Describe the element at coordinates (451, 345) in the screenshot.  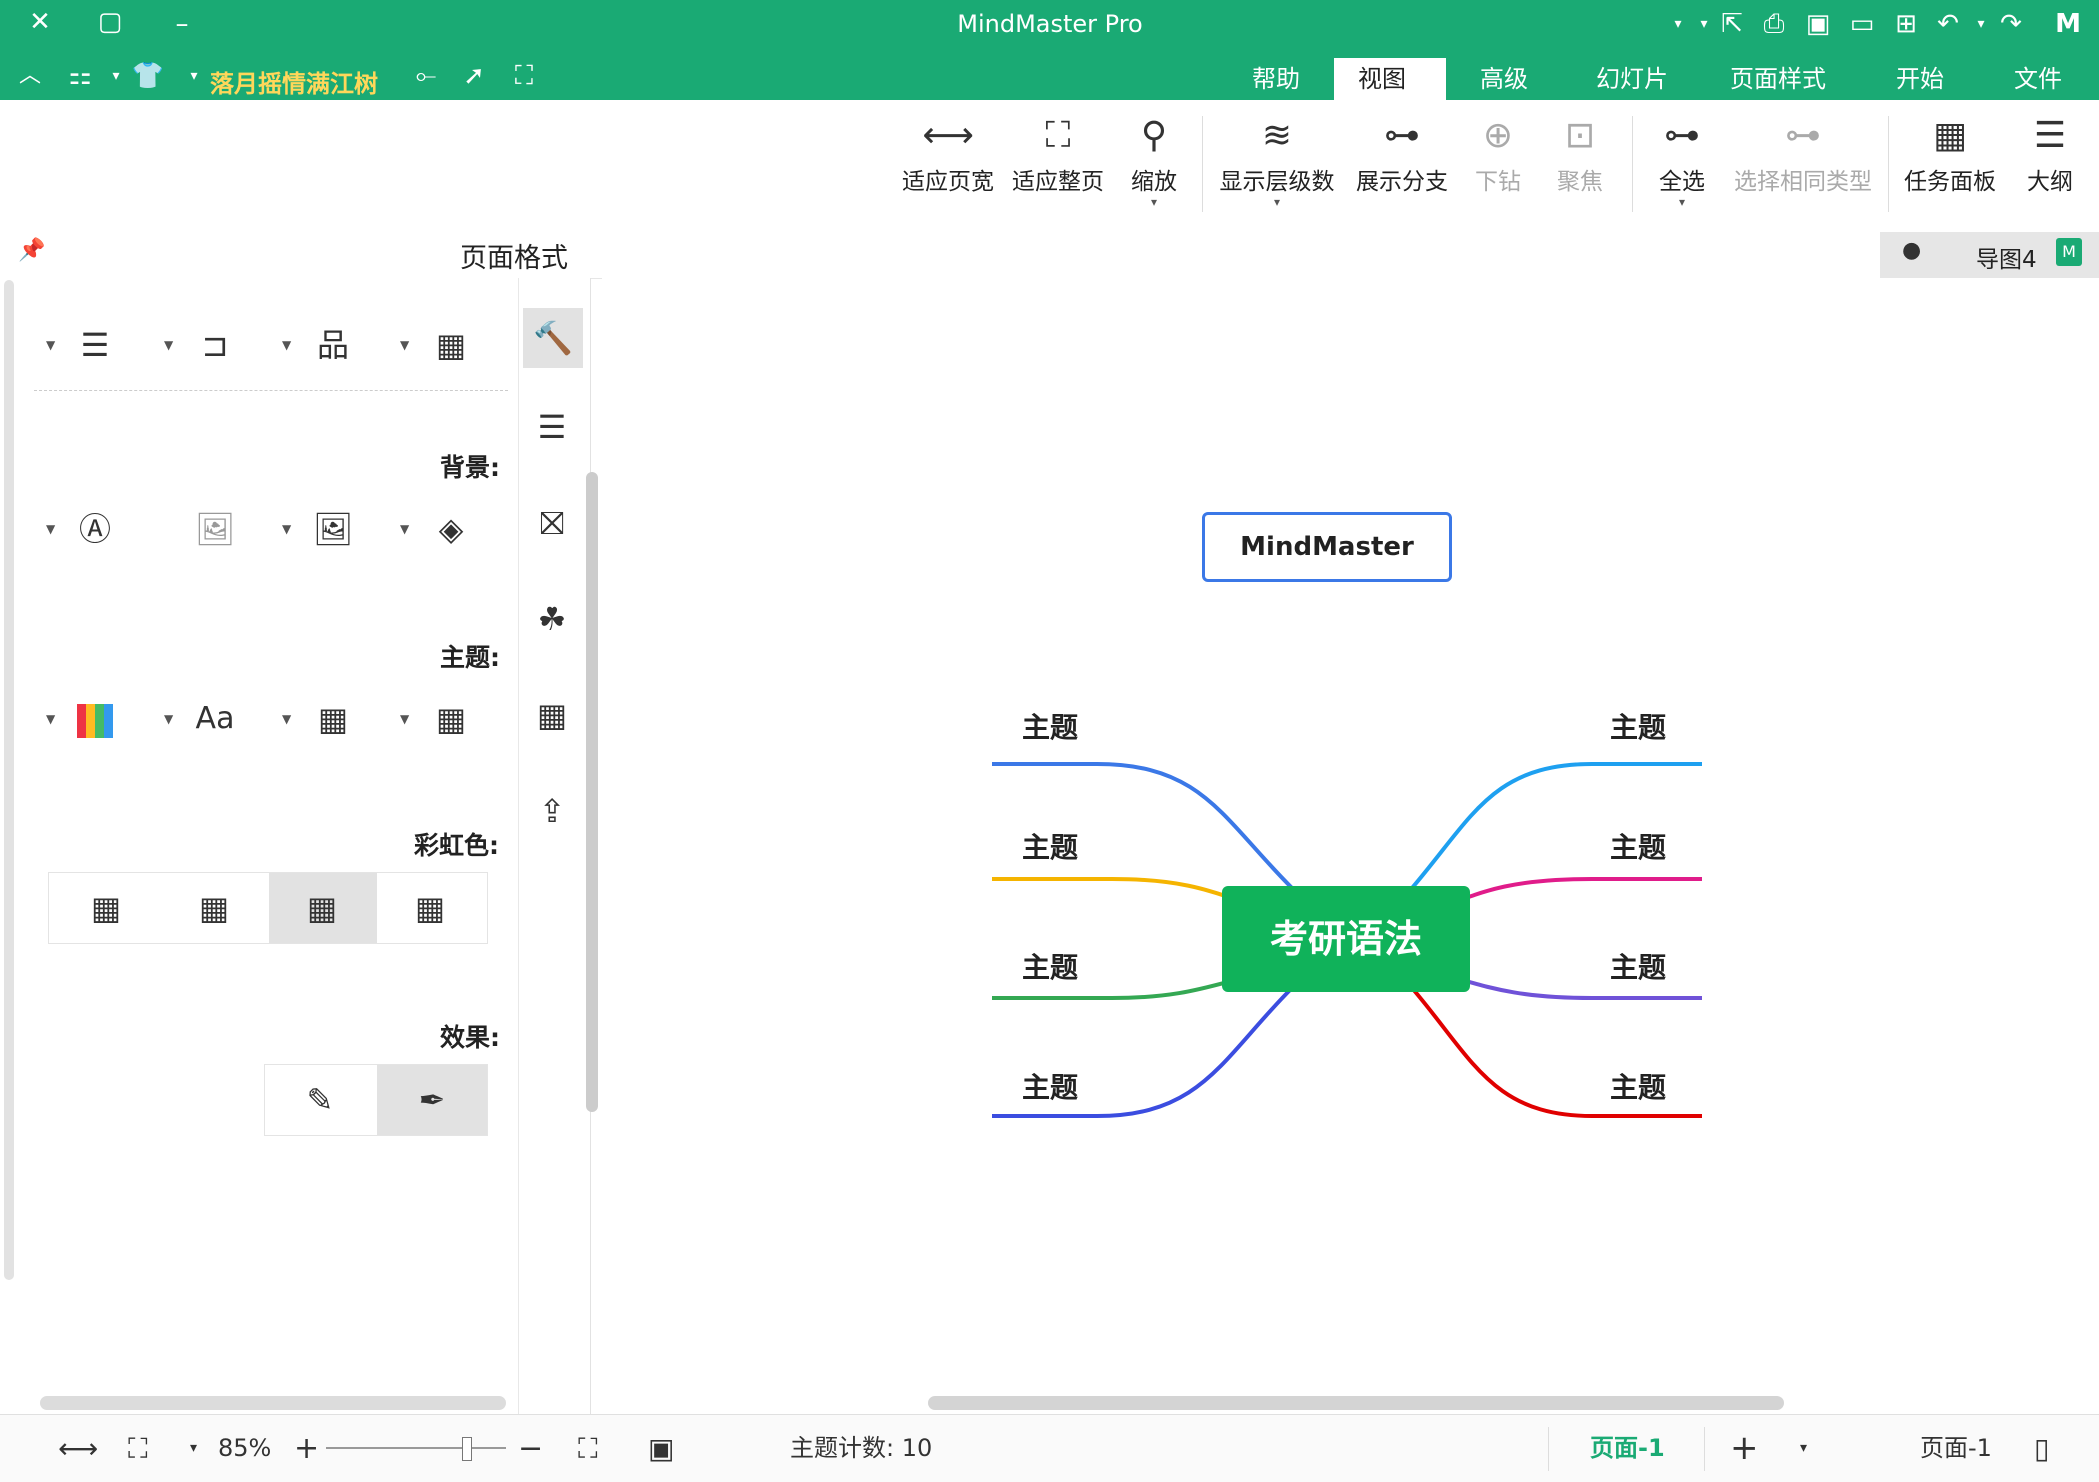
I see `grid-layout-icon: ▦` at that location.